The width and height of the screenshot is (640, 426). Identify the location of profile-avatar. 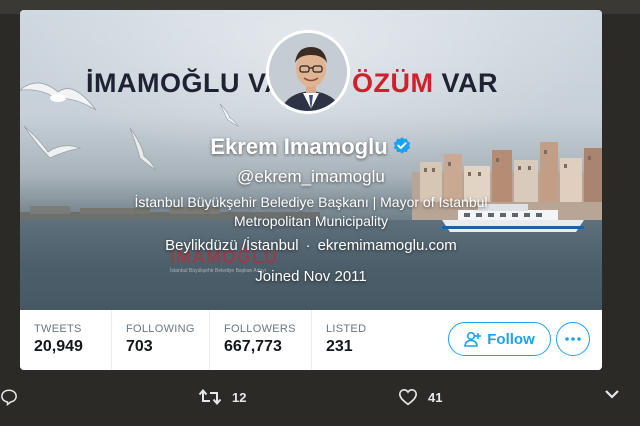
(308, 72).